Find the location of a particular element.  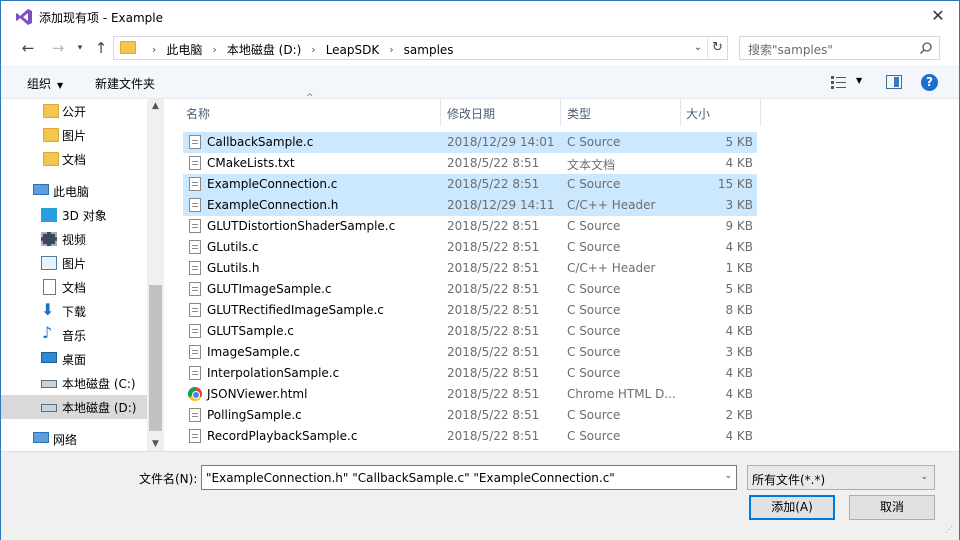

sidebar-item-desktop: 桌面 is located at coordinates (74, 359).